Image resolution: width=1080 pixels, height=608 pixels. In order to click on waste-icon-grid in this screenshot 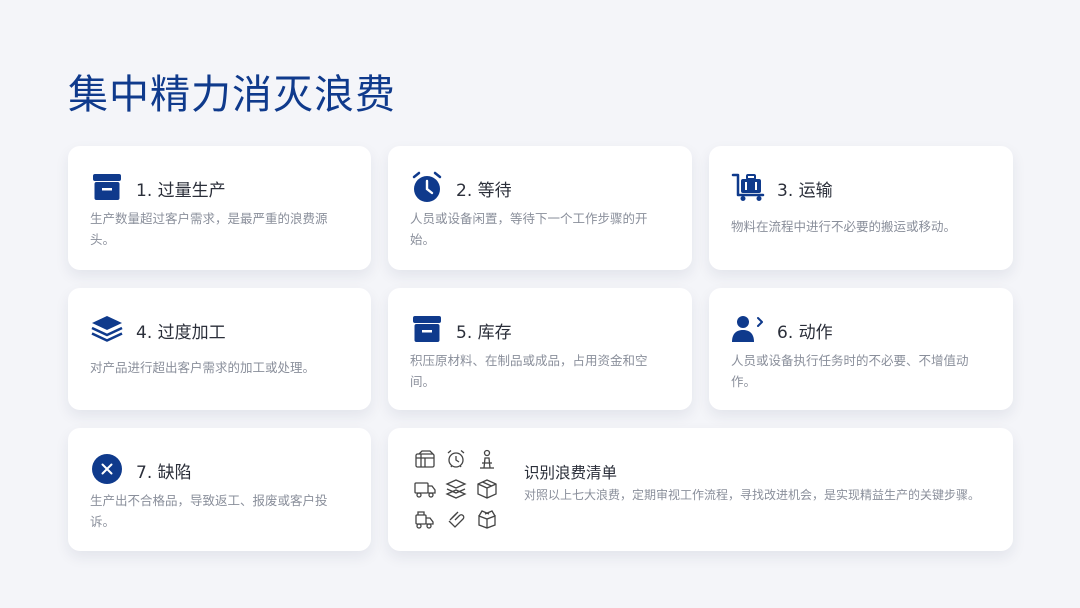, I will do `click(456, 489)`.